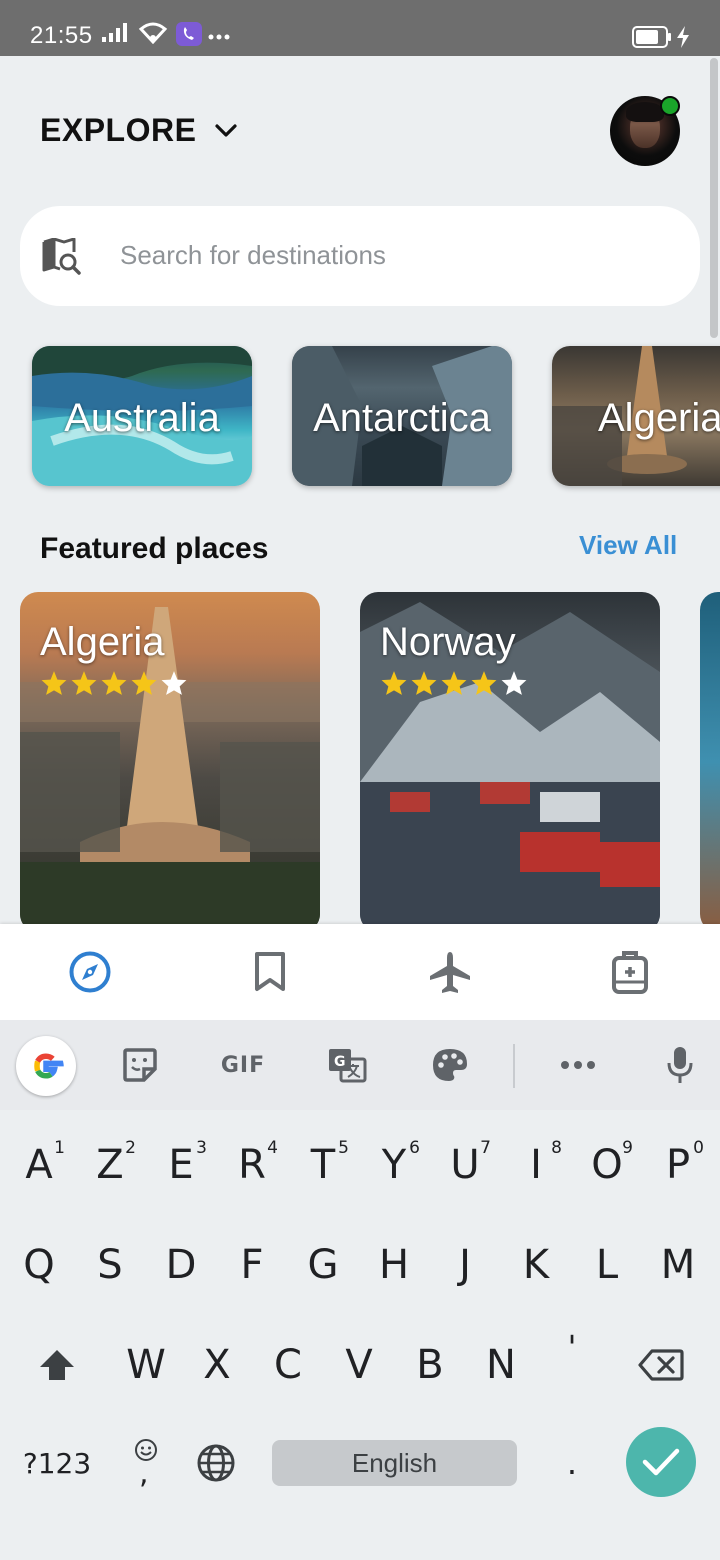  What do you see at coordinates (288, 1365) in the screenshot?
I see `key-c: C` at bounding box center [288, 1365].